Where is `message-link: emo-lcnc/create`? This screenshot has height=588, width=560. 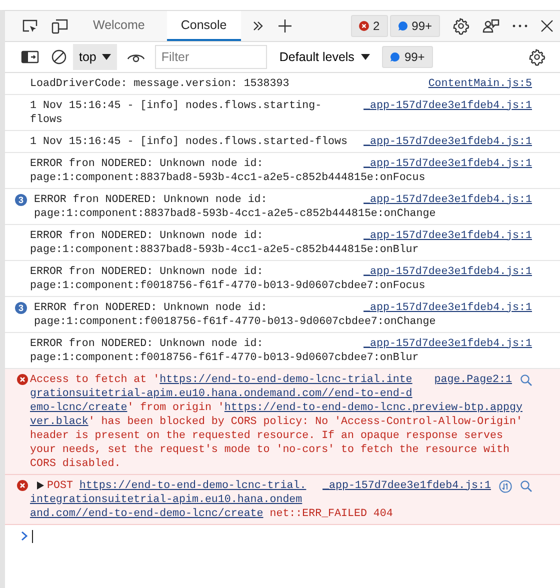 message-link: emo-lcnc/create is located at coordinates (79, 408).